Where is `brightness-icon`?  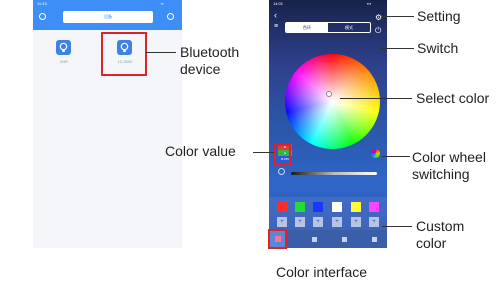
brightness-icon is located at coordinates (281, 171).